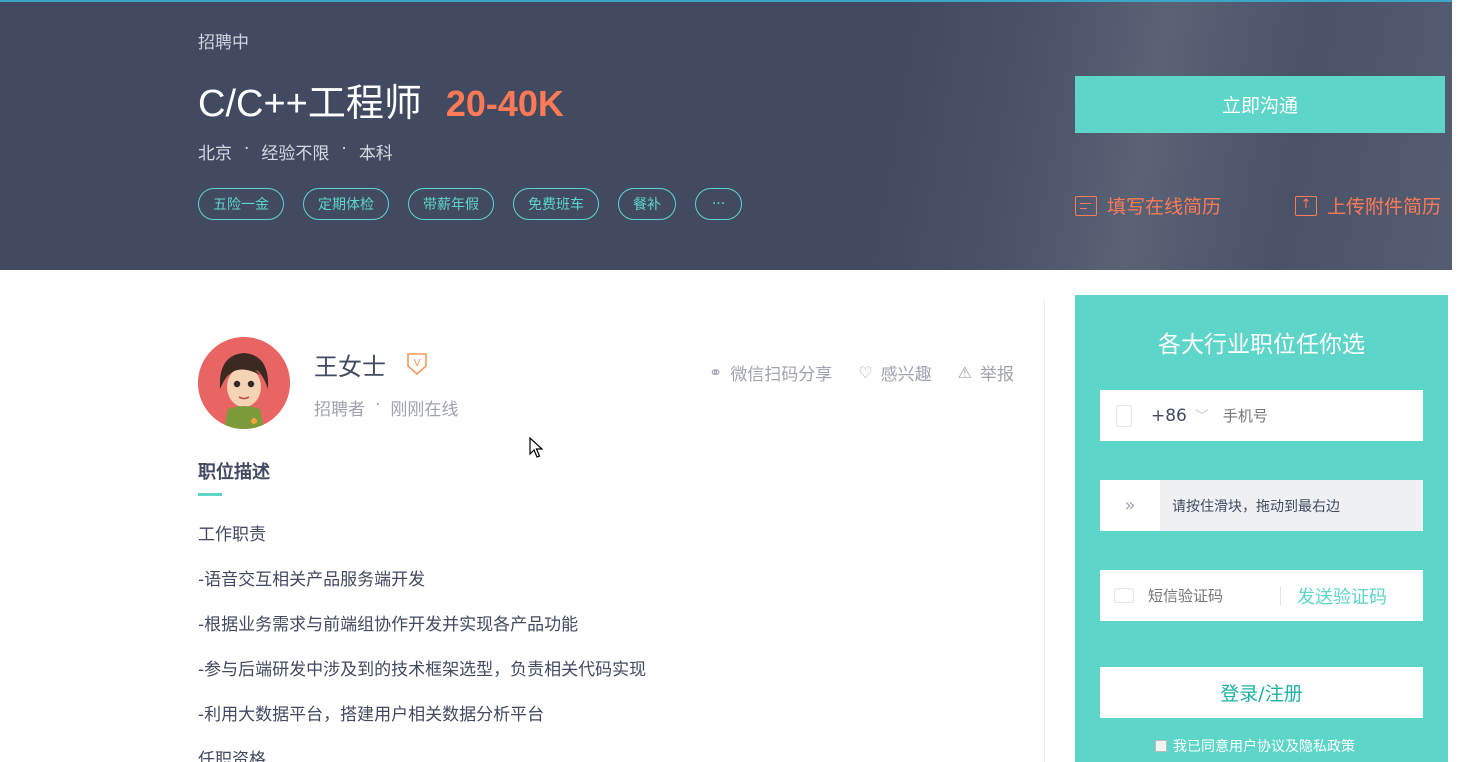 The width and height of the screenshot is (1458, 762). Describe the element at coordinates (1312, 415) in the screenshot. I see `phone-input` at that location.